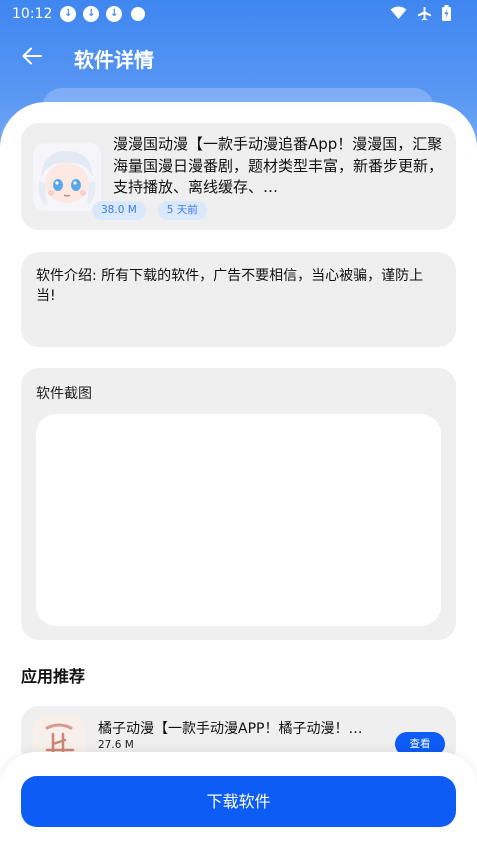  What do you see at coordinates (53, 676) in the screenshot?
I see `recommend-title: 应用推荐` at bounding box center [53, 676].